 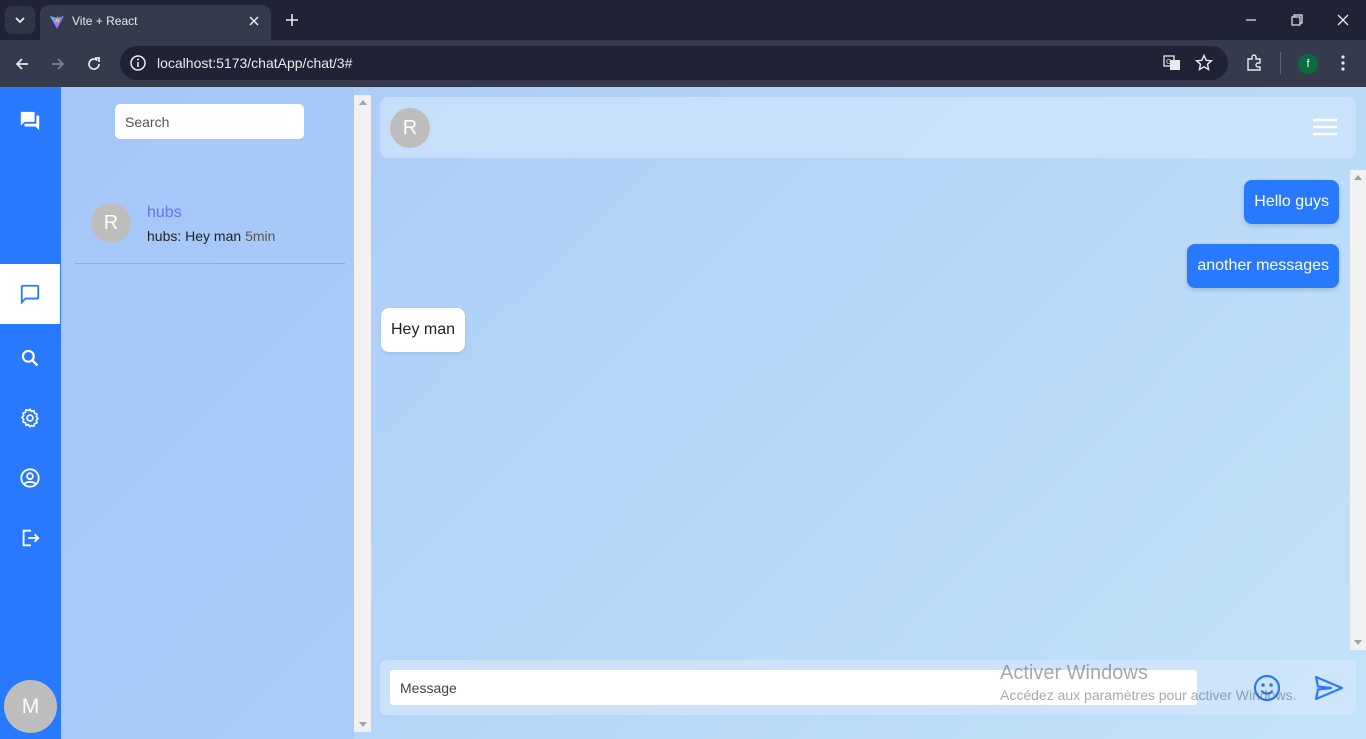 I want to click on conversation-name: hubs, so click(x=164, y=212).